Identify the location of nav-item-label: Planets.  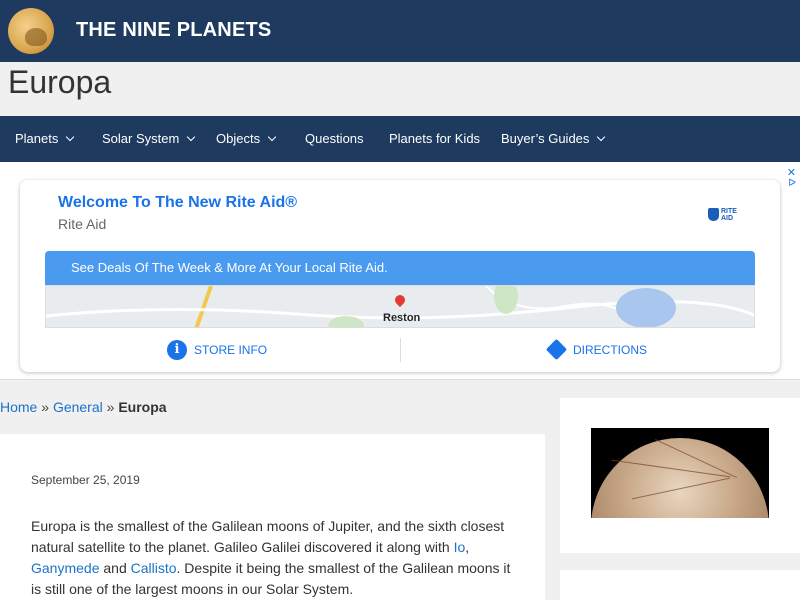
(37, 138).